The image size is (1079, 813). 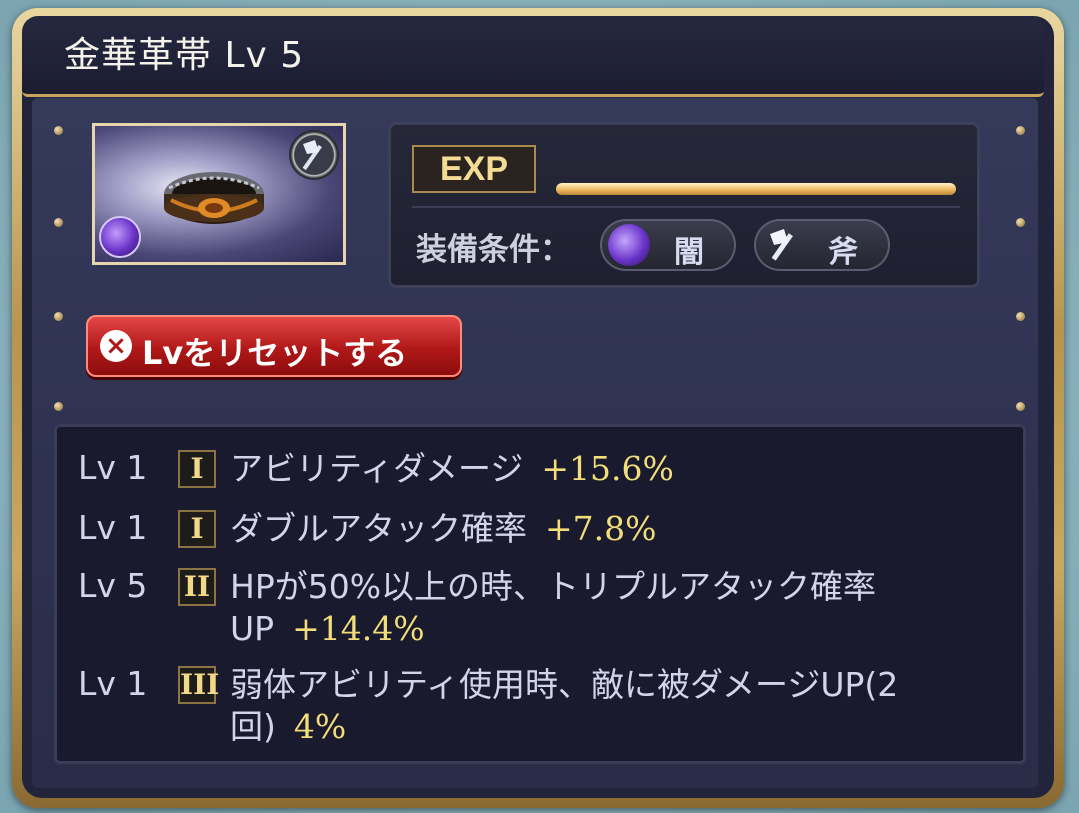 I want to click on exp-bar-fill, so click(x=756, y=189).